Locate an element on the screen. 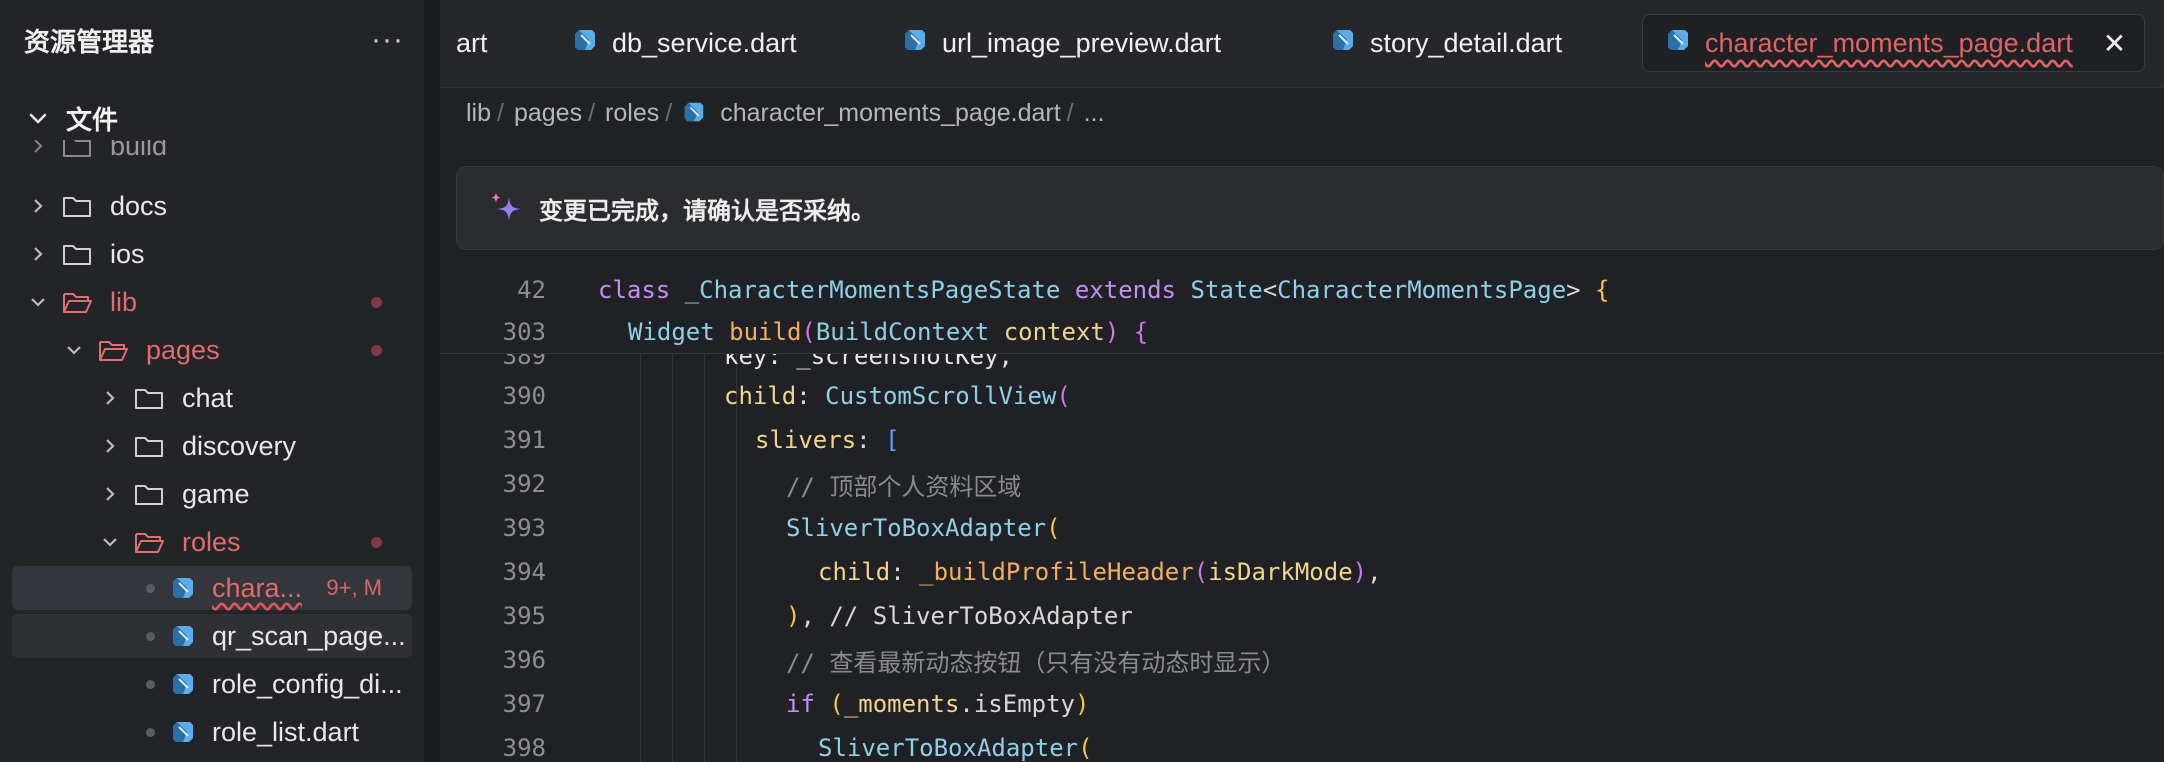  code-comment: // SliverToBoxAdapter is located at coordinates (981, 616).